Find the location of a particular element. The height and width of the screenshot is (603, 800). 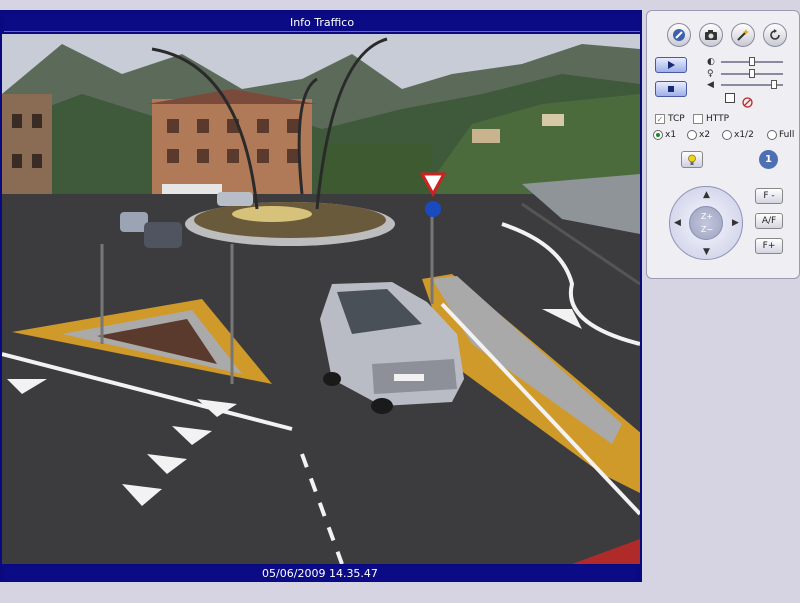

connect-button is located at coordinates (679, 35).